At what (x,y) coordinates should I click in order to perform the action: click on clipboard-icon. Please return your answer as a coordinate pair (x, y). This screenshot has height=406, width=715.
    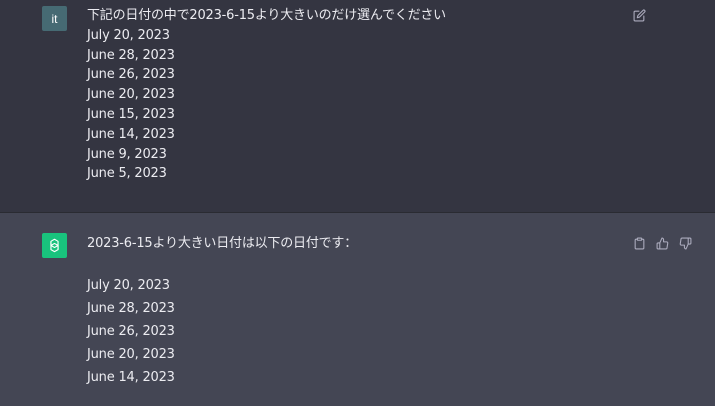
    Looking at the image, I should click on (639, 243).